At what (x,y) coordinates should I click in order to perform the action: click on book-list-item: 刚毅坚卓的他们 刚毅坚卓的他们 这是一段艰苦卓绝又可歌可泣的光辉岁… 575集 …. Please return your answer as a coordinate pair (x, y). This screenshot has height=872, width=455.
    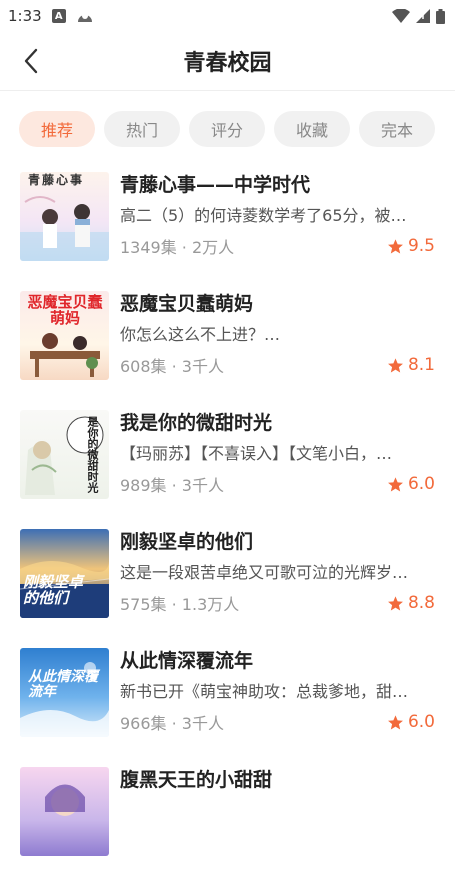
    Looking at the image, I should click on (227, 574).